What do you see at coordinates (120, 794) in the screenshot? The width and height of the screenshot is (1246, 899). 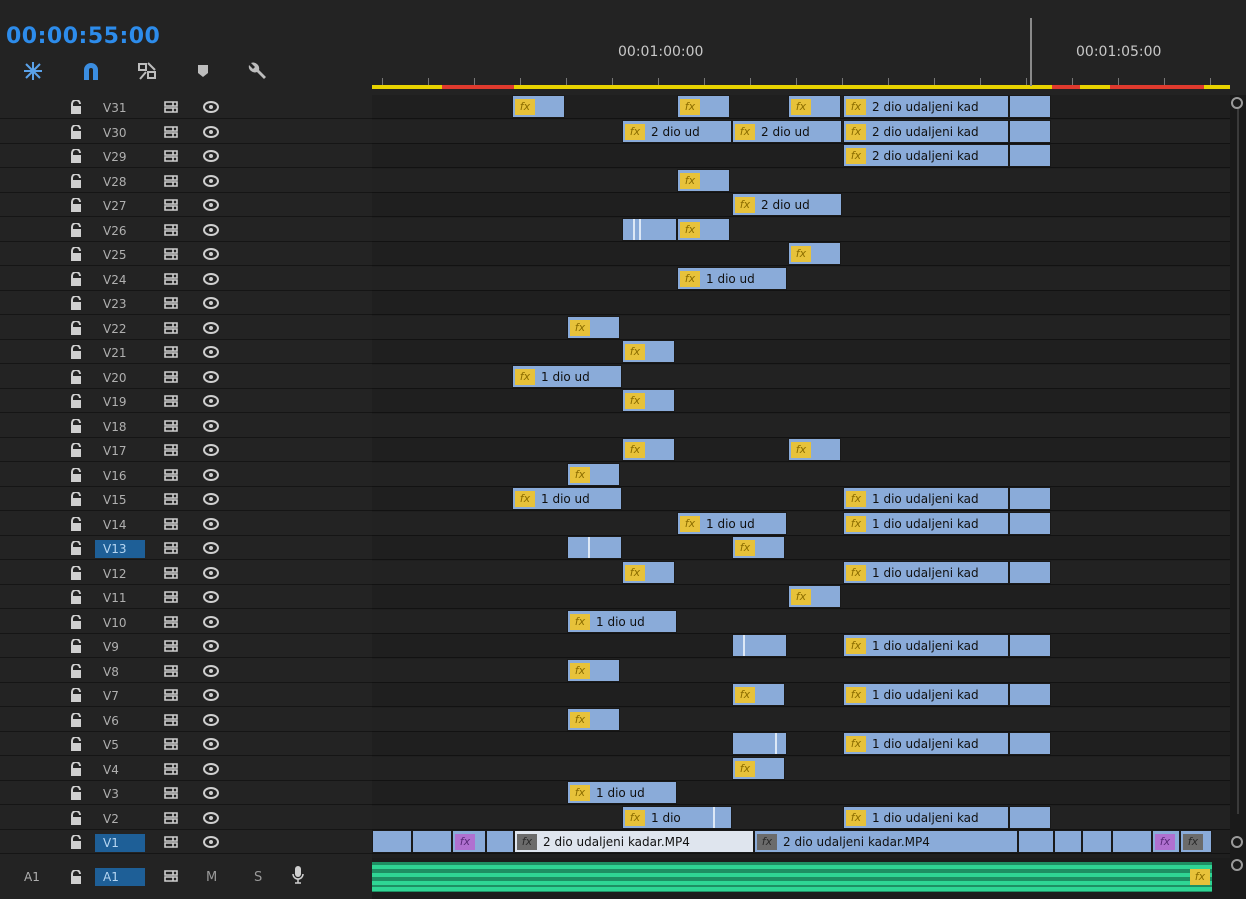 I see `track-name: V3` at bounding box center [120, 794].